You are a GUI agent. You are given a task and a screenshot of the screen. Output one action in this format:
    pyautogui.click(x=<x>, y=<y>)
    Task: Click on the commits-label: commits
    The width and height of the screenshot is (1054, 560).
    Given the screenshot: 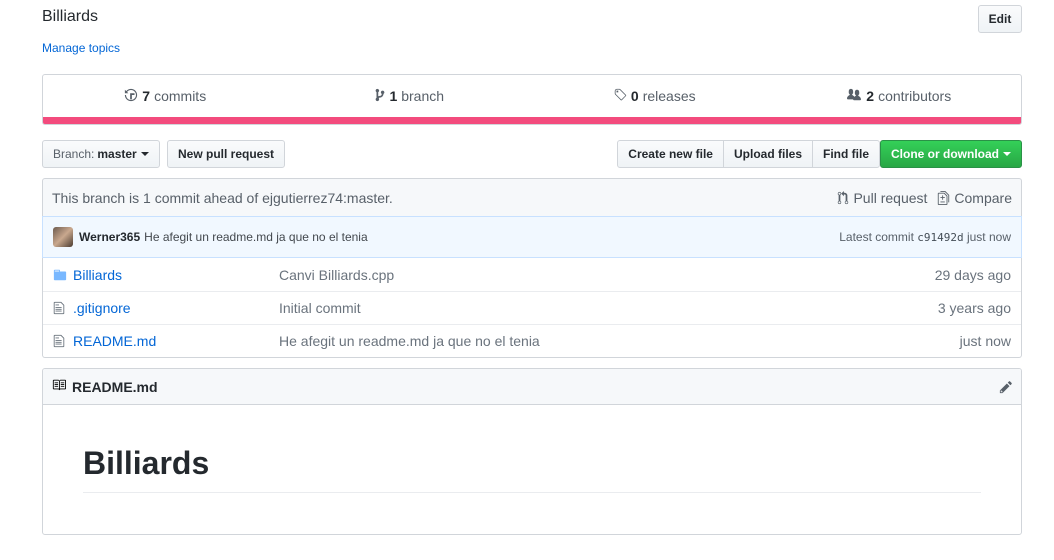 What is the action you would take?
    pyautogui.click(x=180, y=96)
    